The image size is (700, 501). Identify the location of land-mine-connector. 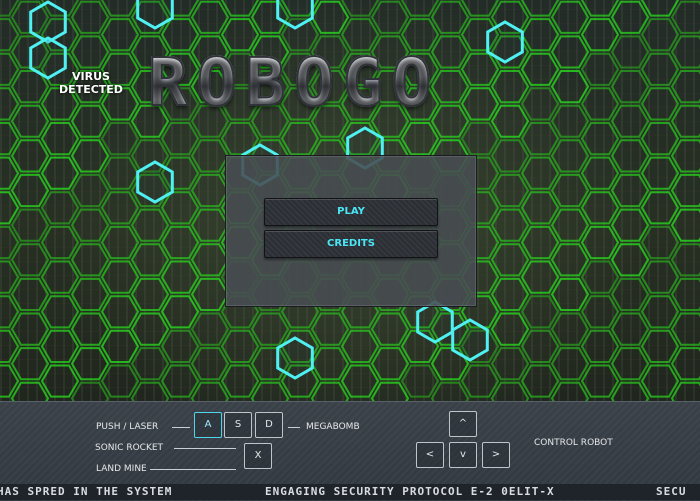
(193, 469).